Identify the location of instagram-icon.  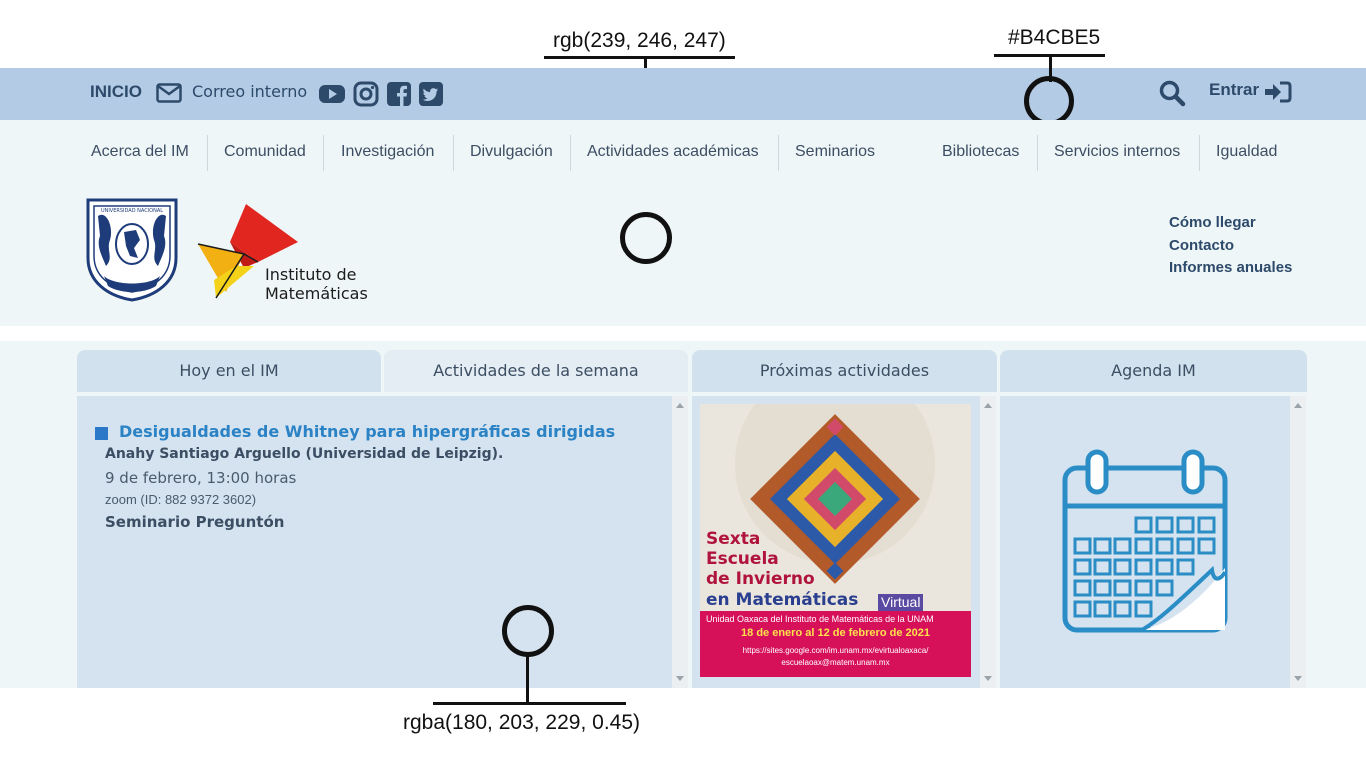
(366, 94).